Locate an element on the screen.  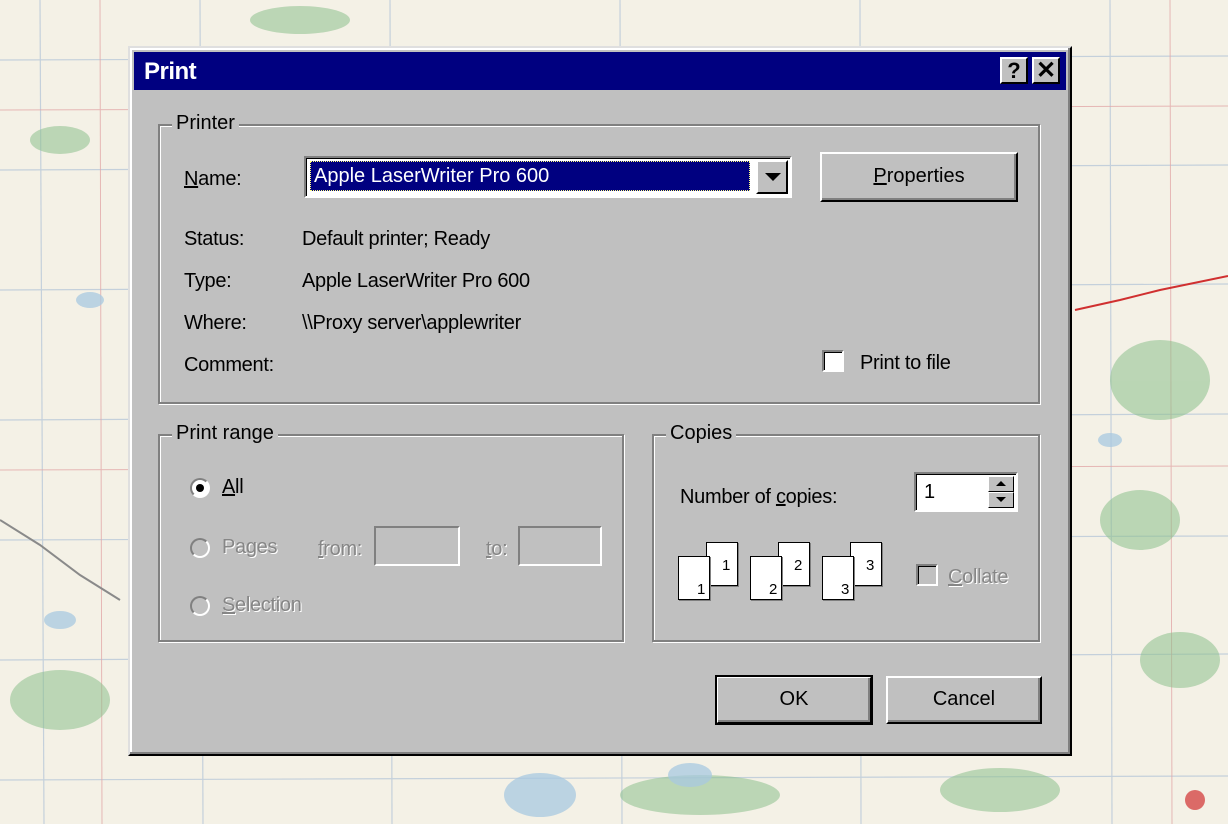
collate-checkbox is located at coordinates (927, 575).